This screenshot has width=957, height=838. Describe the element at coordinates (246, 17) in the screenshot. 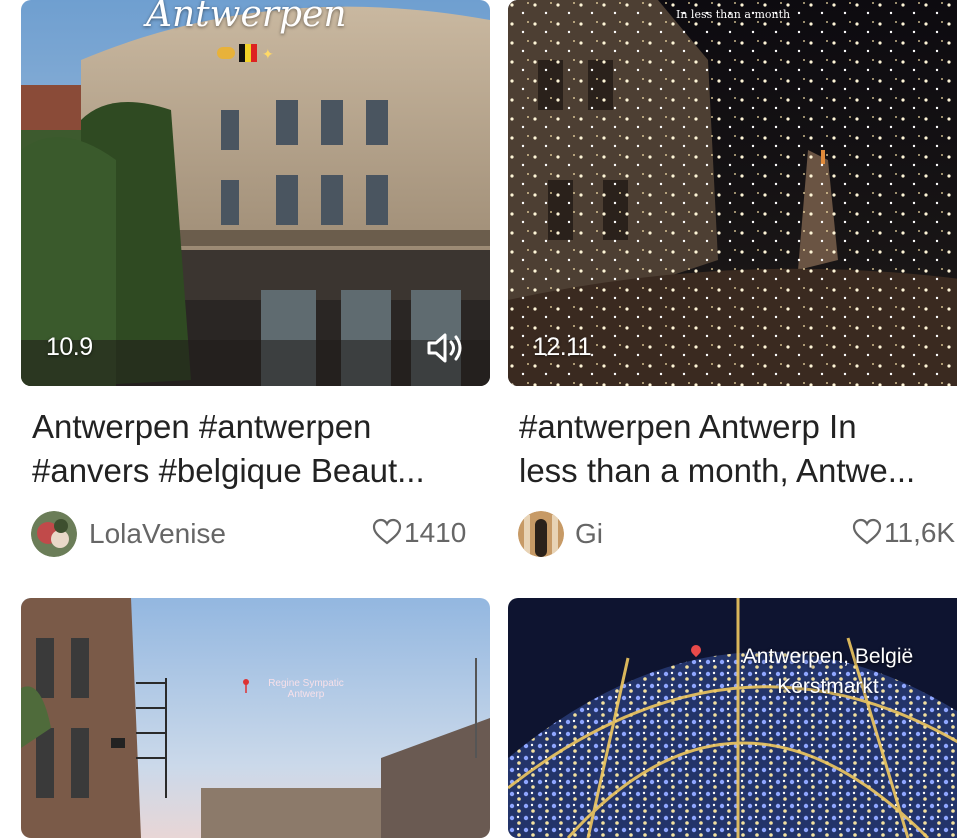

I see `overlay-title-text: Antwerpen` at that location.